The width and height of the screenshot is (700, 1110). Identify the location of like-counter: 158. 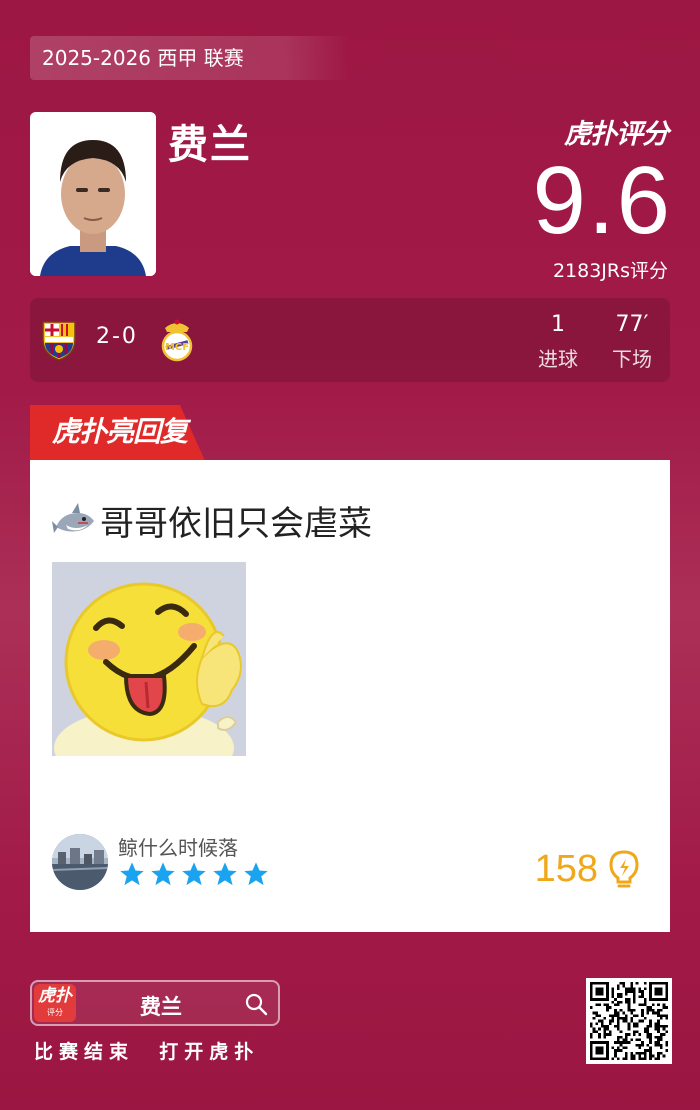
(588, 869).